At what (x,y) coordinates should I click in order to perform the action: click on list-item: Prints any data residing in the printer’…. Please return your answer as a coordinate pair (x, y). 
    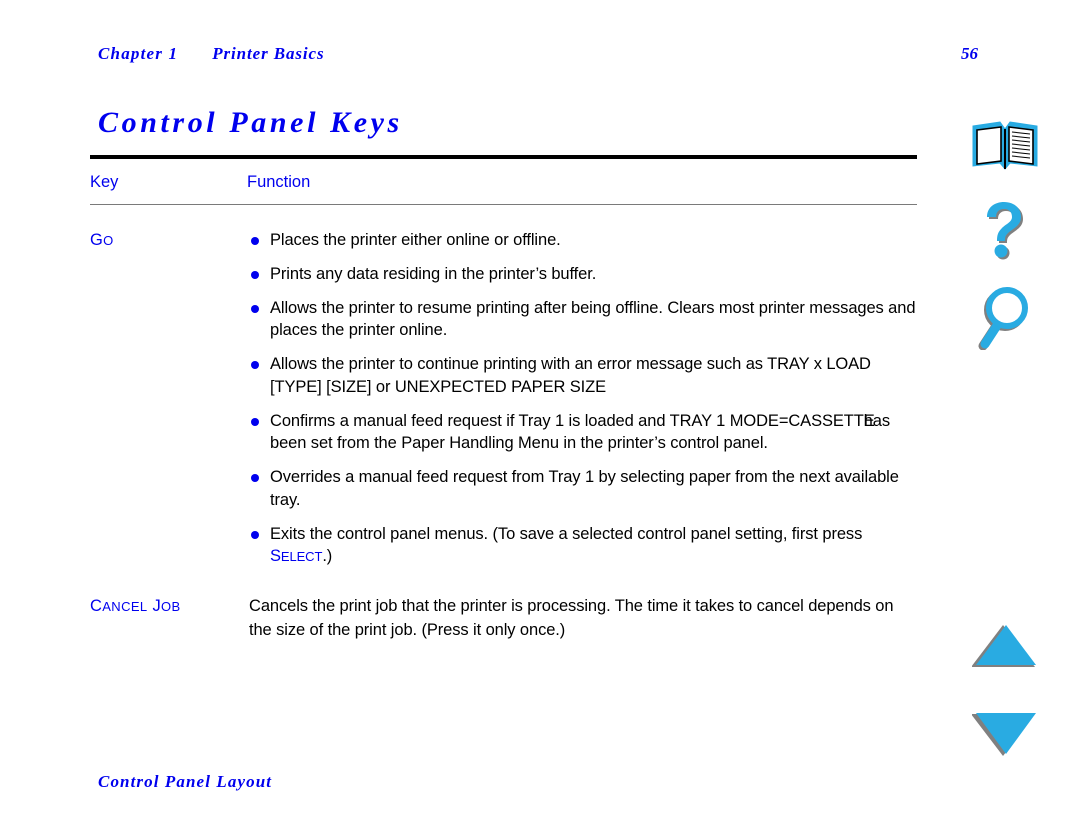
    Looking at the image, I should click on (583, 274).